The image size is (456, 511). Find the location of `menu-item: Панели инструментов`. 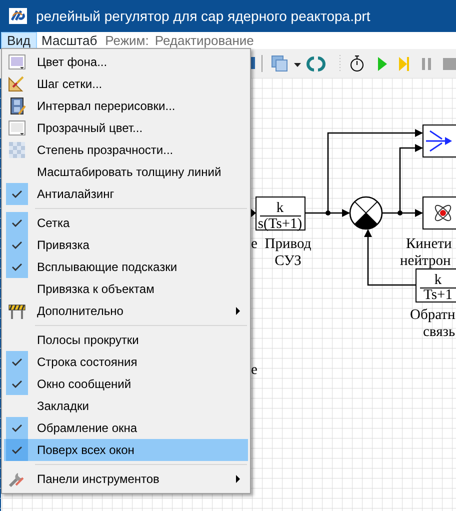

menu-item: Панели инструментов is located at coordinates (126, 479).